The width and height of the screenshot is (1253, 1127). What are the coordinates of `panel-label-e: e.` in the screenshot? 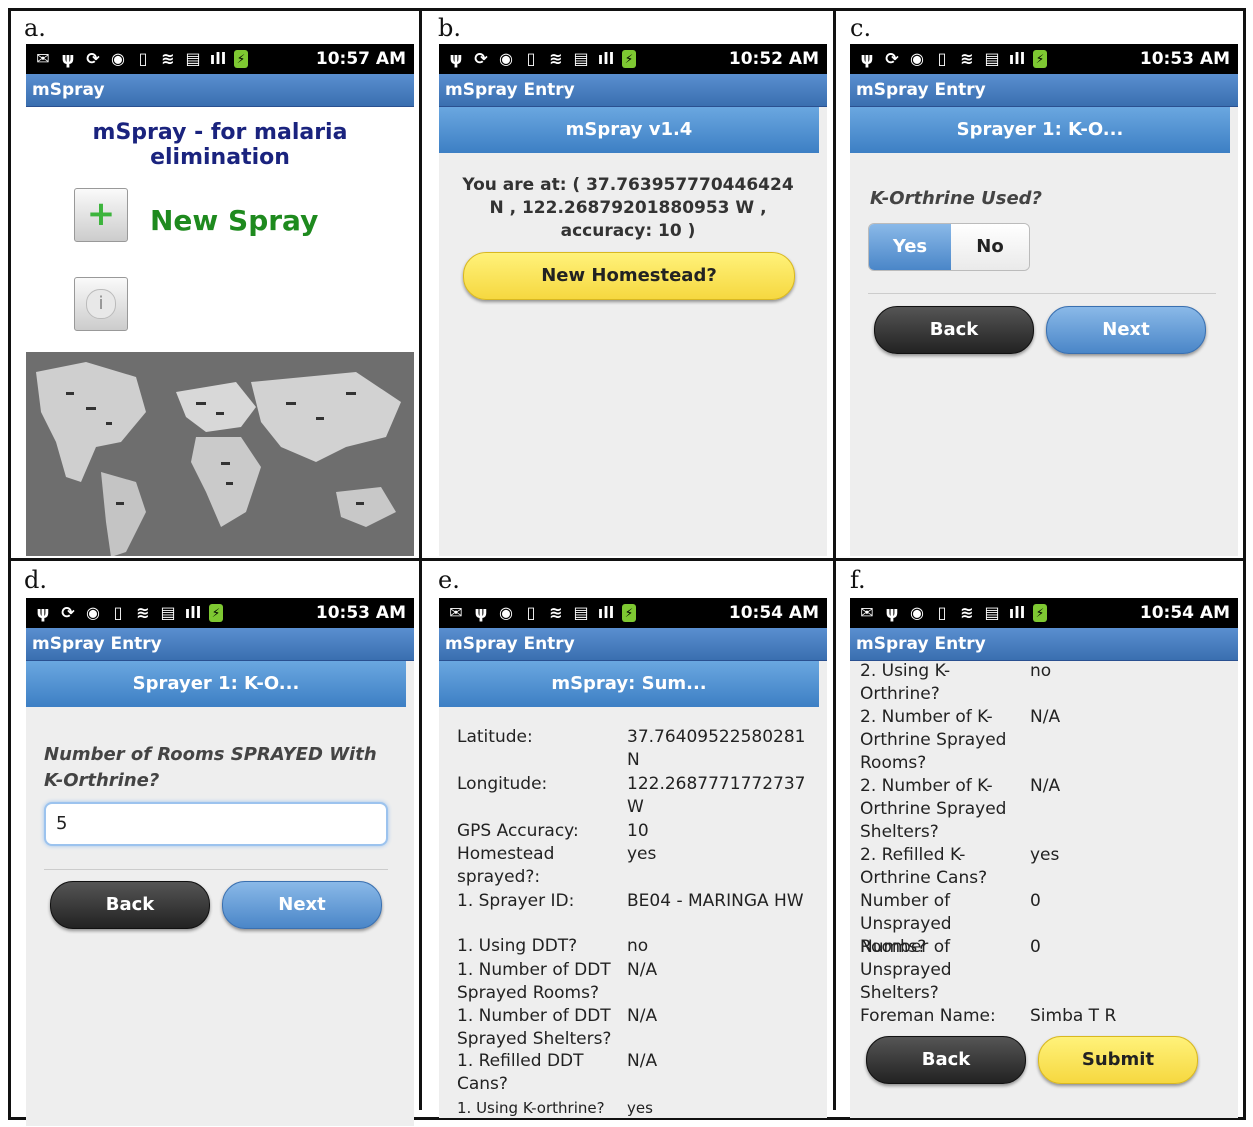 It's located at (449, 580).